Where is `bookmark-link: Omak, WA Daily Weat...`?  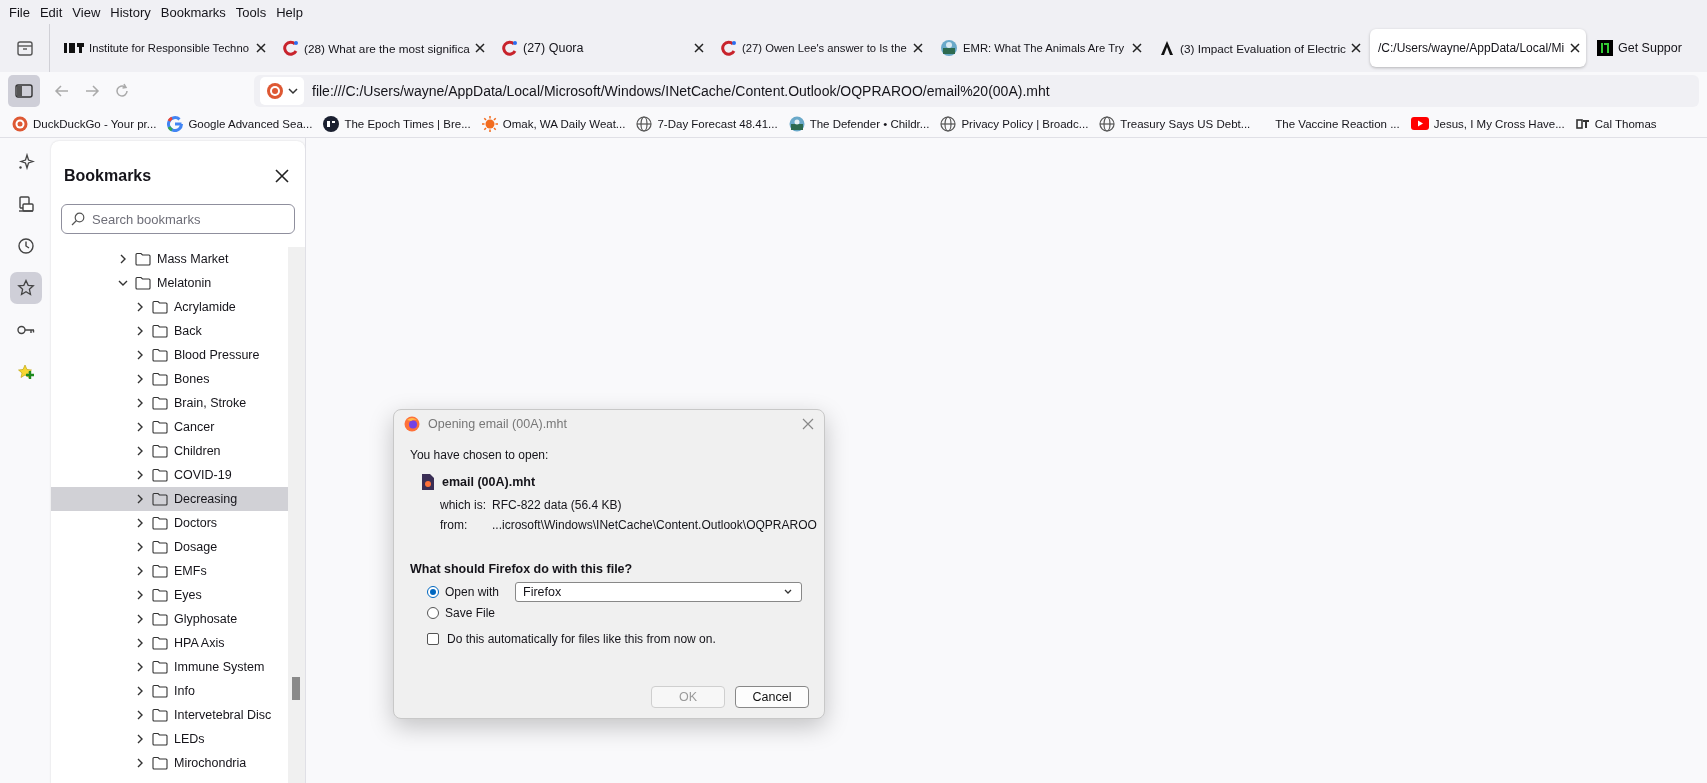
bookmark-link: Omak, WA Daily Weat... is located at coordinates (553, 123).